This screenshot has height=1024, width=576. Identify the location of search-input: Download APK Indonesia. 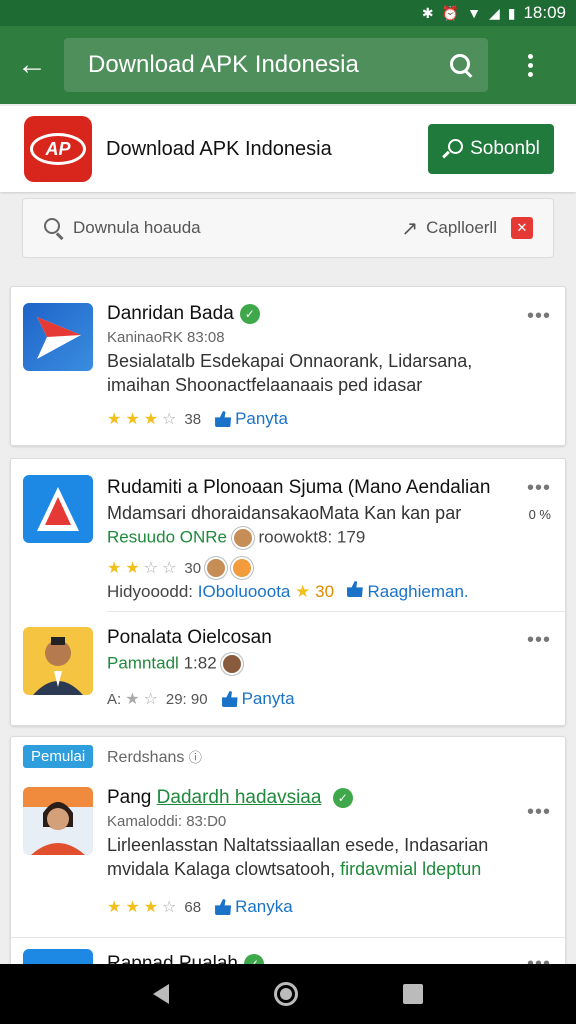
(276, 65).